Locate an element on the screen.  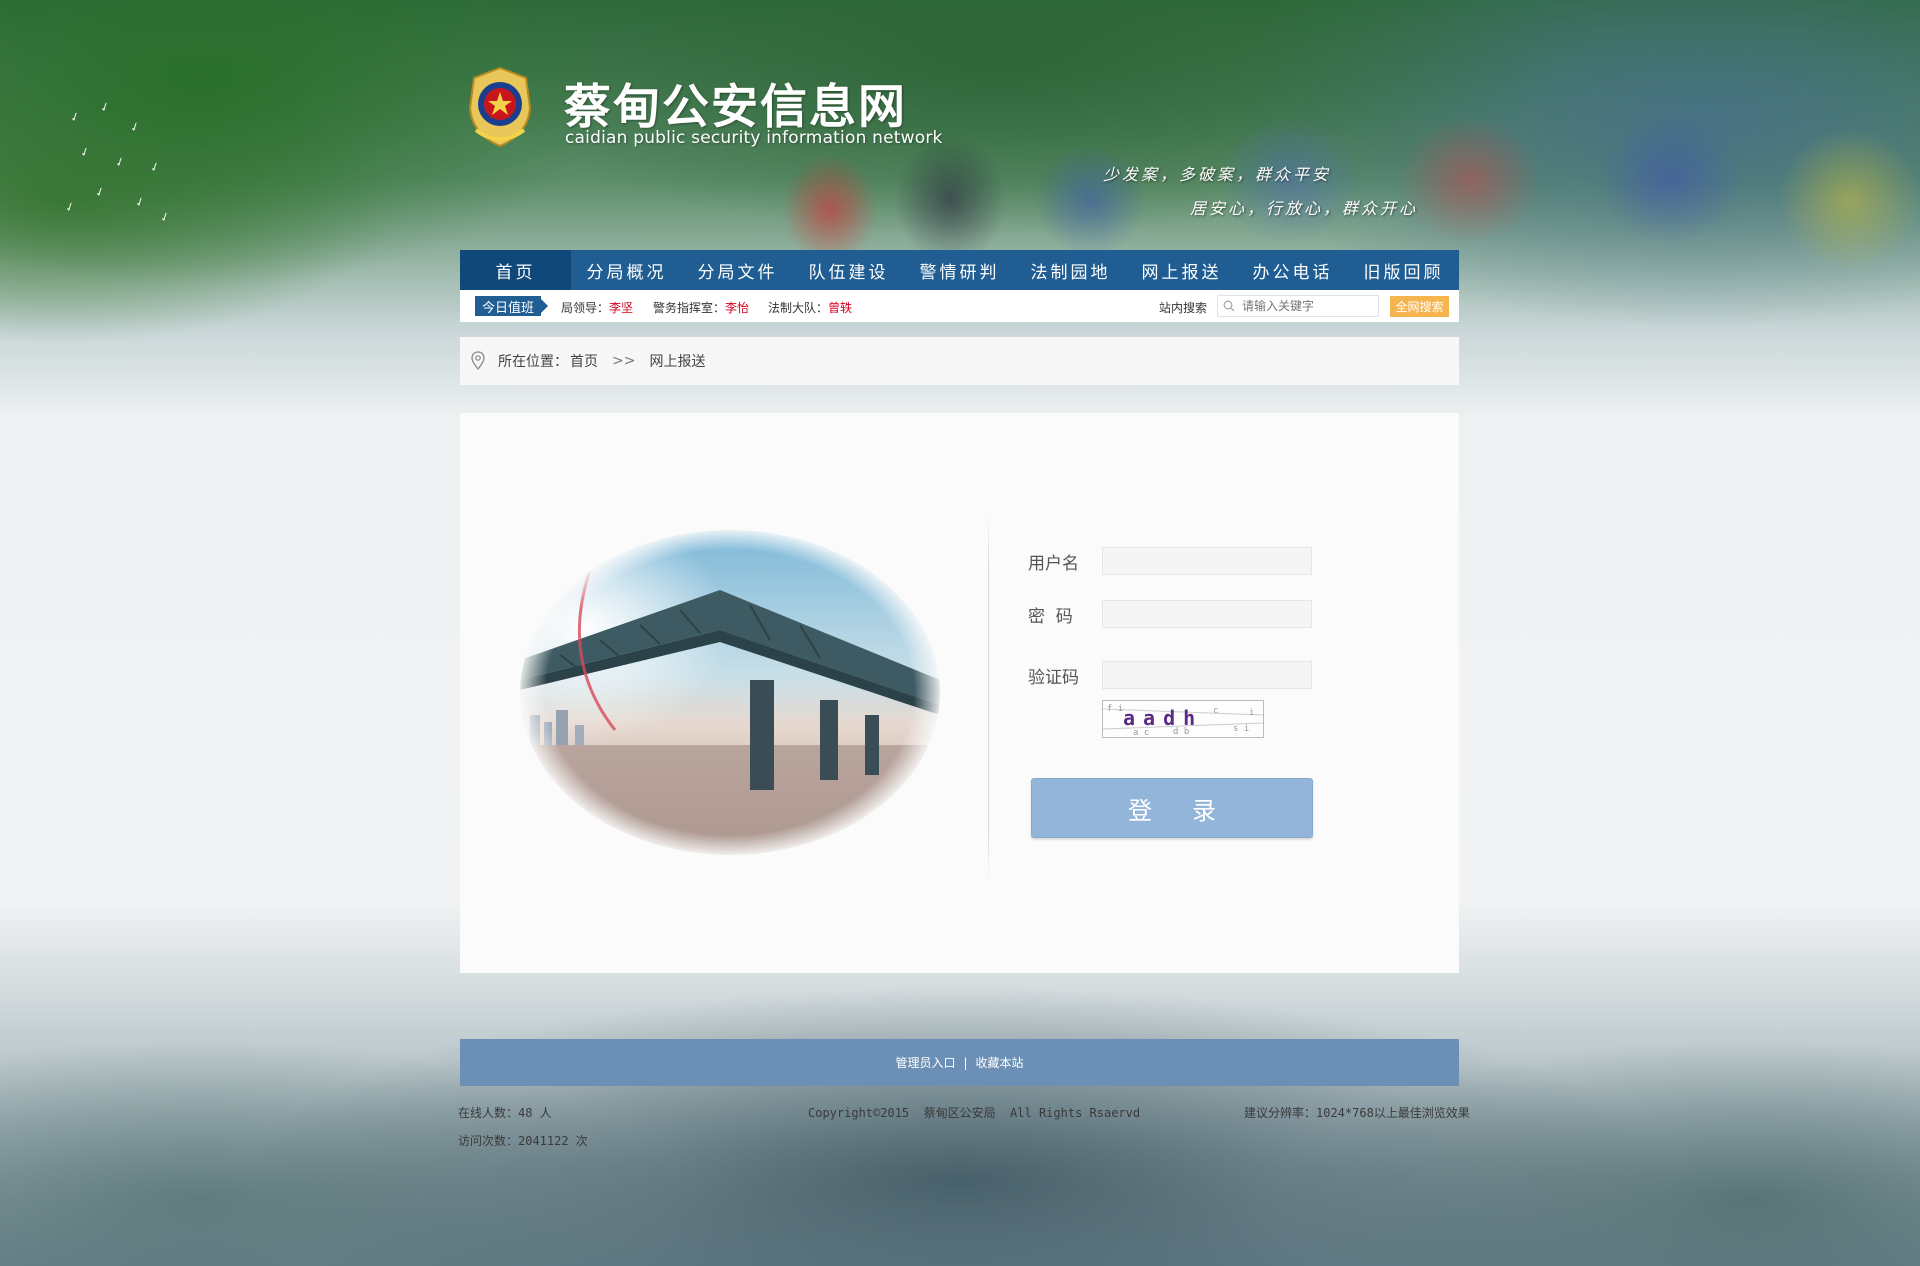
bridge-illustration is located at coordinates (730, 692).